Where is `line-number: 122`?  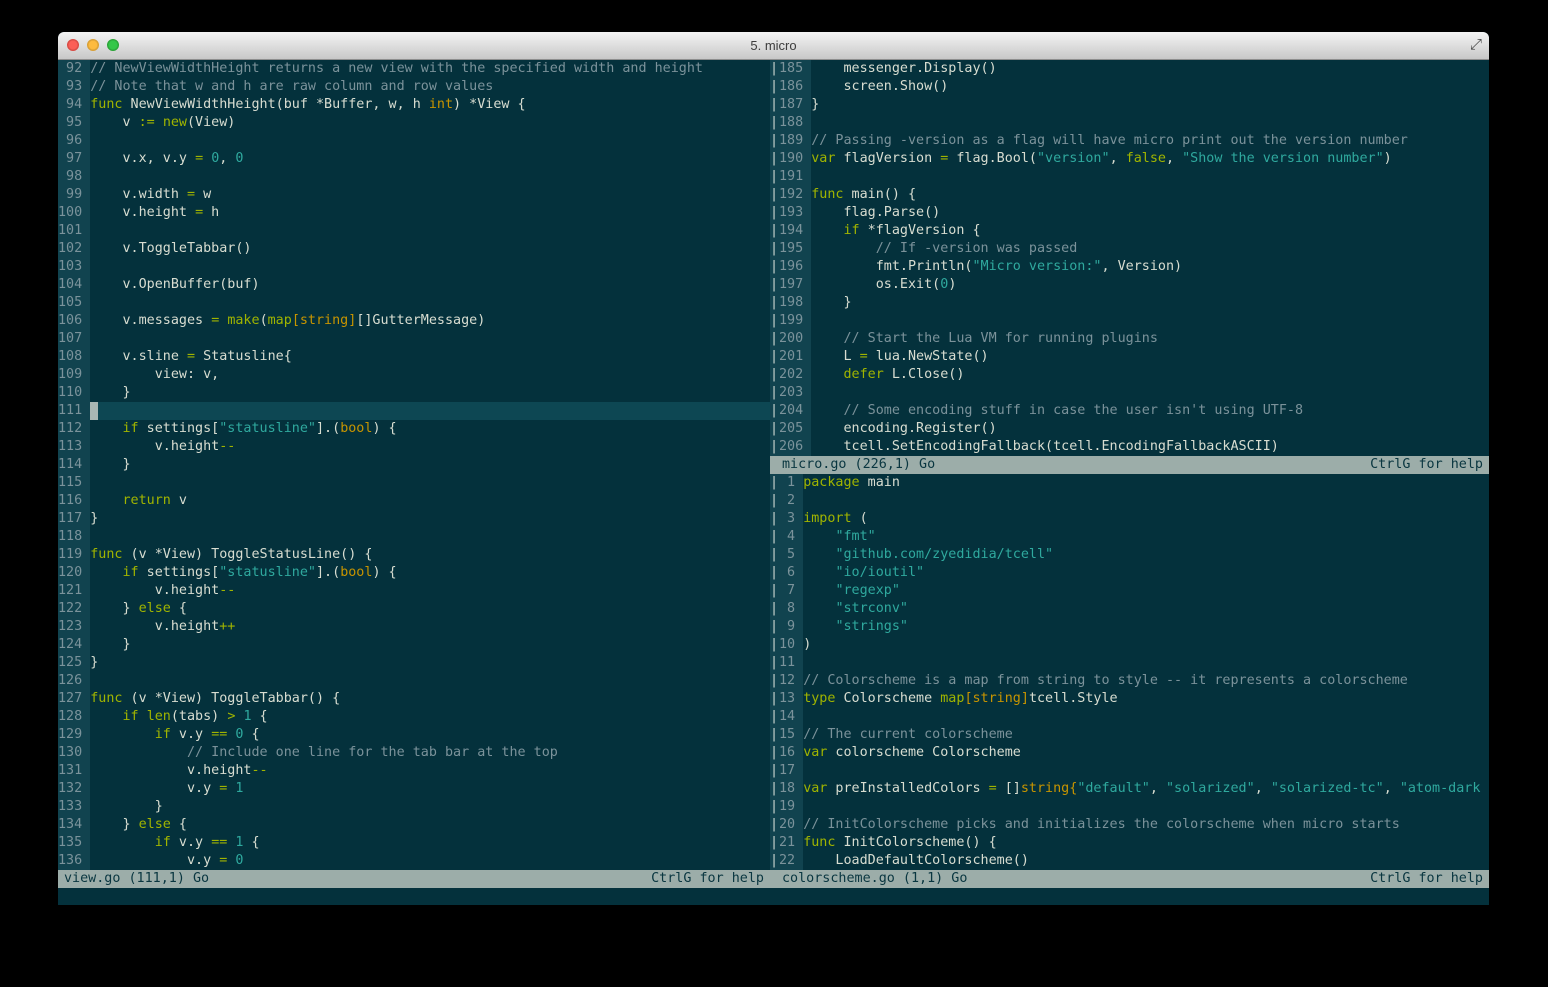 line-number: 122 is located at coordinates (74, 609).